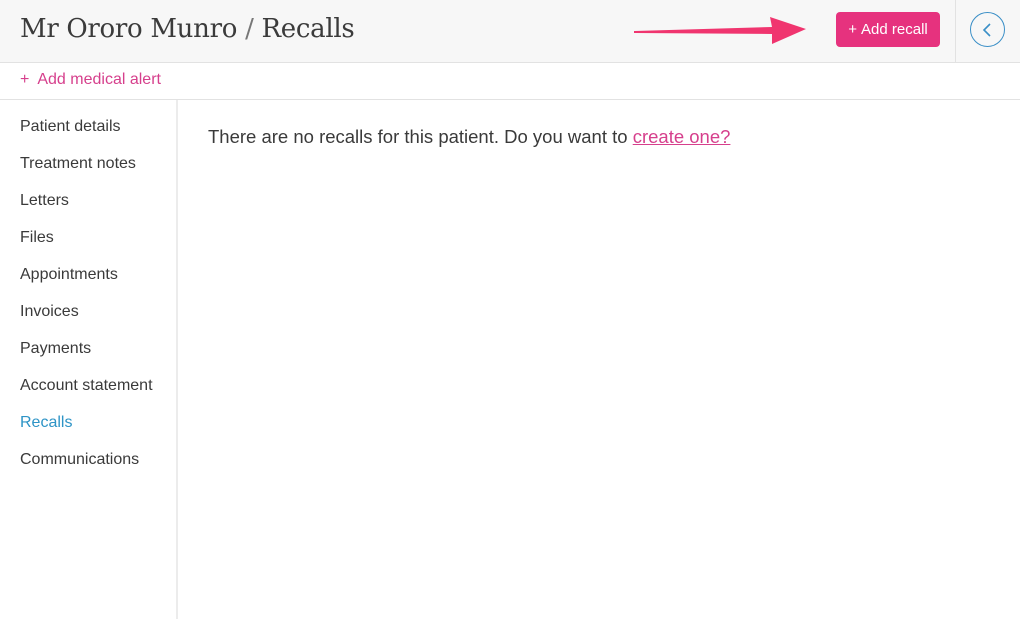 This screenshot has width=1020, height=619. I want to click on sidebar-item-files: Files, so click(37, 238).